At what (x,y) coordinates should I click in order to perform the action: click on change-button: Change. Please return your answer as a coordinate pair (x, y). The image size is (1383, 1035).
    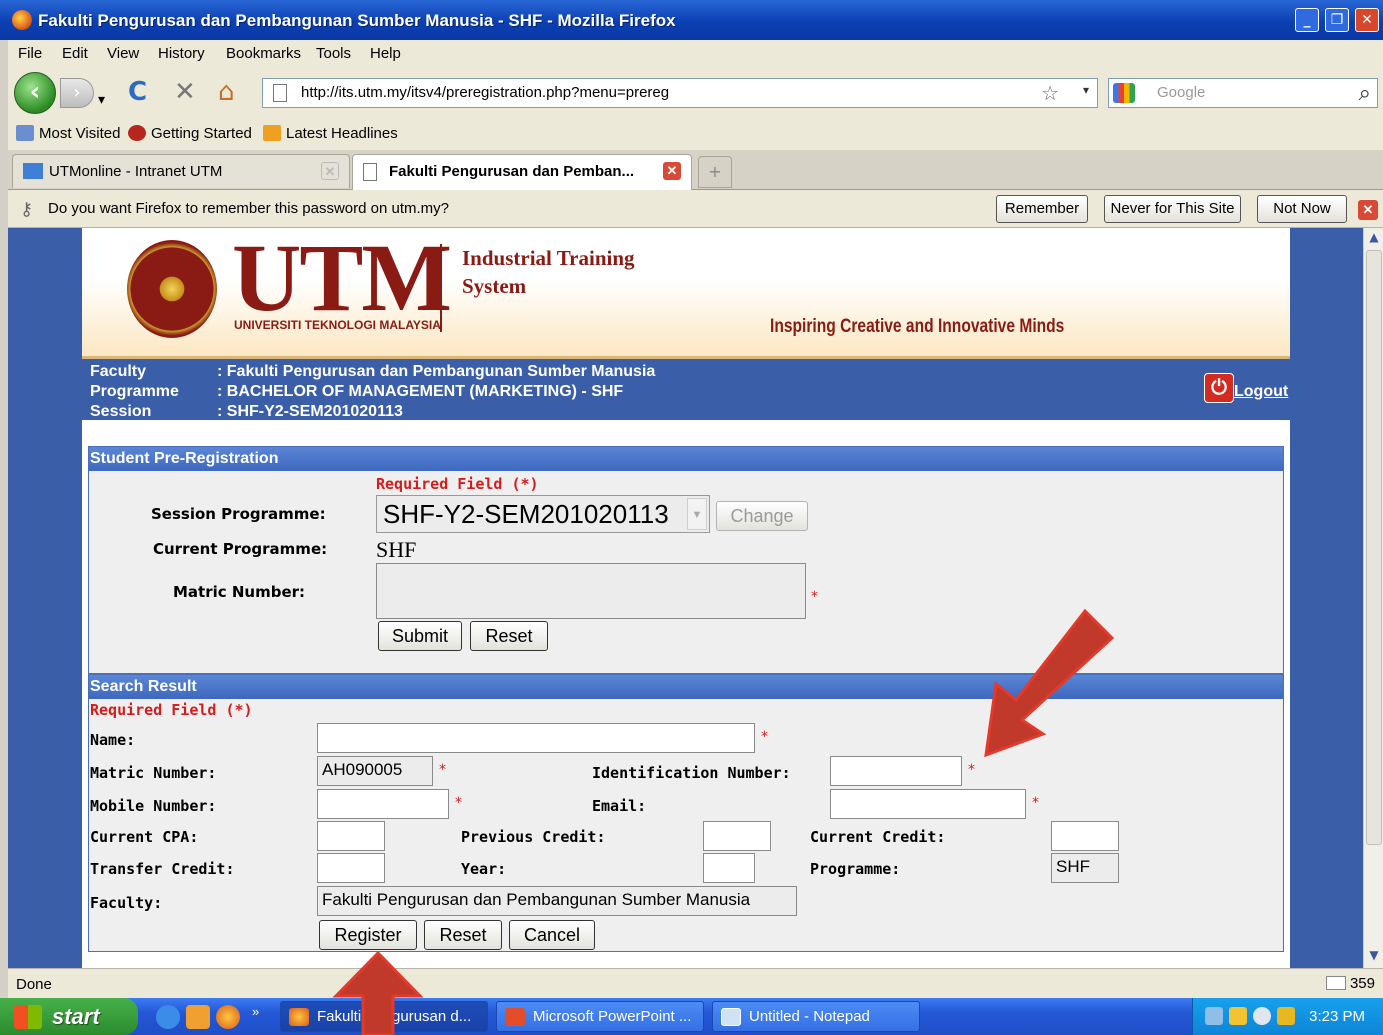
    Looking at the image, I should click on (762, 516).